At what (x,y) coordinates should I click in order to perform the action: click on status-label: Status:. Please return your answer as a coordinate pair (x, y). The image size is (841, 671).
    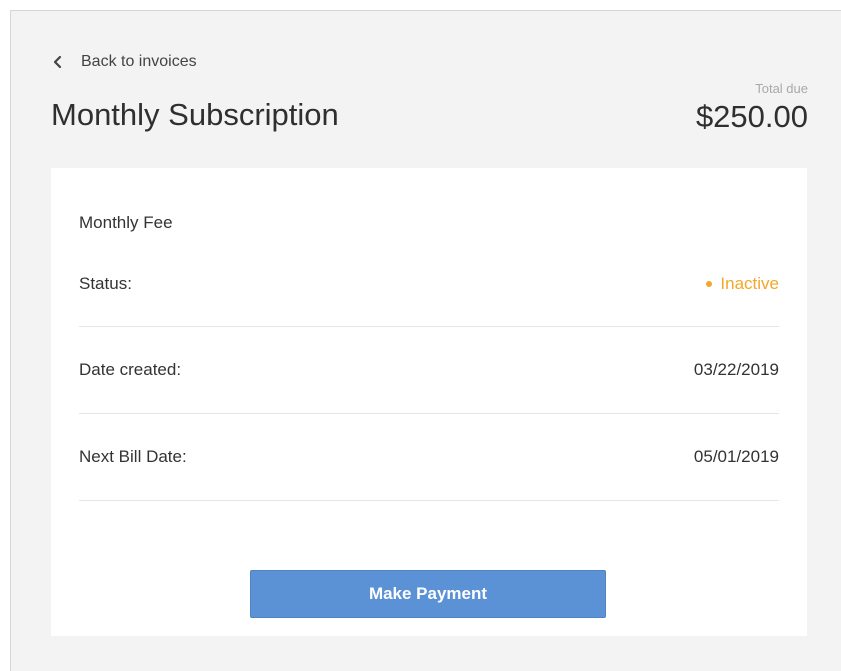
    Looking at the image, I should click on (105, 283).